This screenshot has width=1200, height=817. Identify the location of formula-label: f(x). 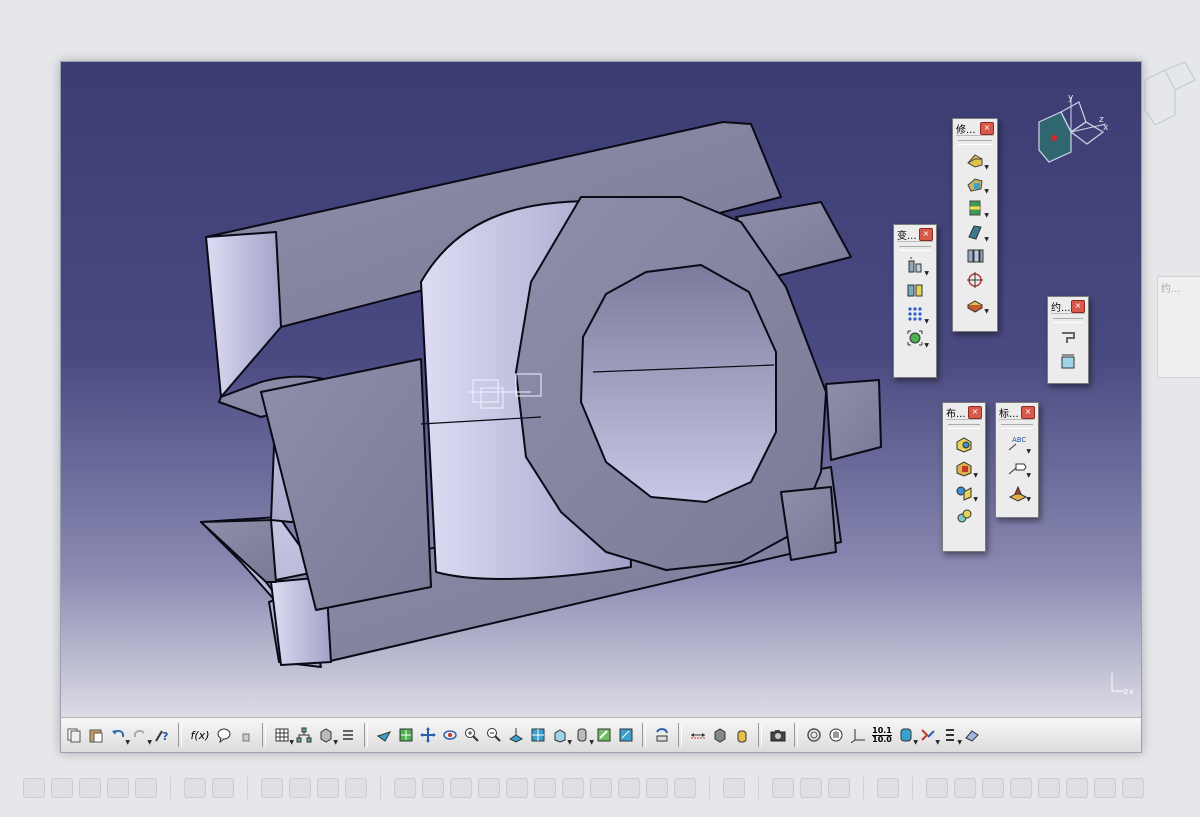
(200, 735).